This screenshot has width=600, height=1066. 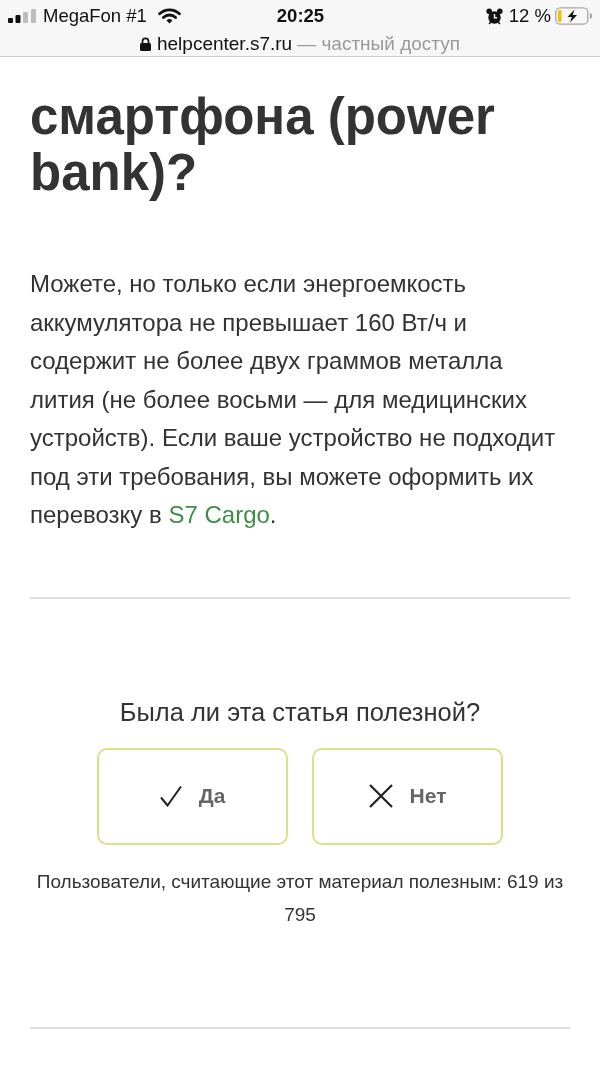 What do you see at coordinates (494, 16) in the screenshot?
I see `alarm-clock-icon` at bounding box center [494, 16].